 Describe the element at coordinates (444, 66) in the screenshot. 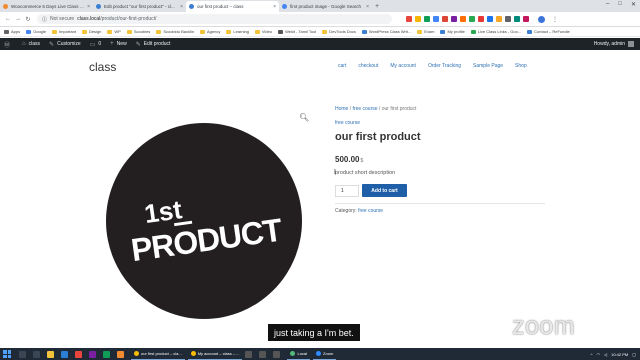

I see `nav-order-tracking: Order Tracking` at that location.